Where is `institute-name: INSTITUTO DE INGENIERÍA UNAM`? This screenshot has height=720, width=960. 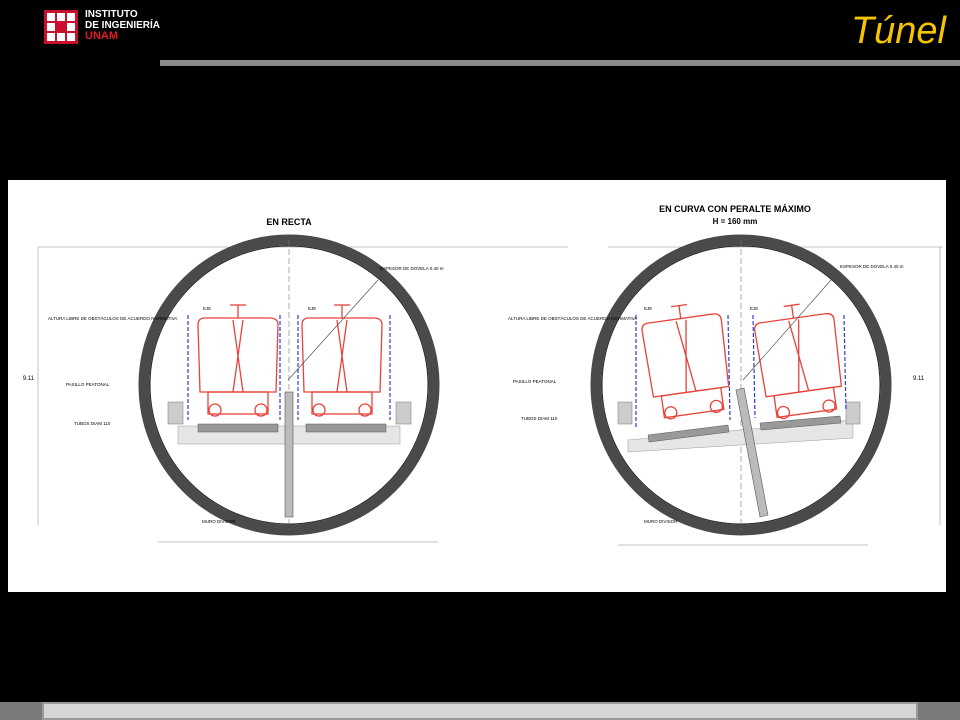
institute-name: INSTITUTO DE INGENIERÍA UNAM is located at coordinates (122, 25).